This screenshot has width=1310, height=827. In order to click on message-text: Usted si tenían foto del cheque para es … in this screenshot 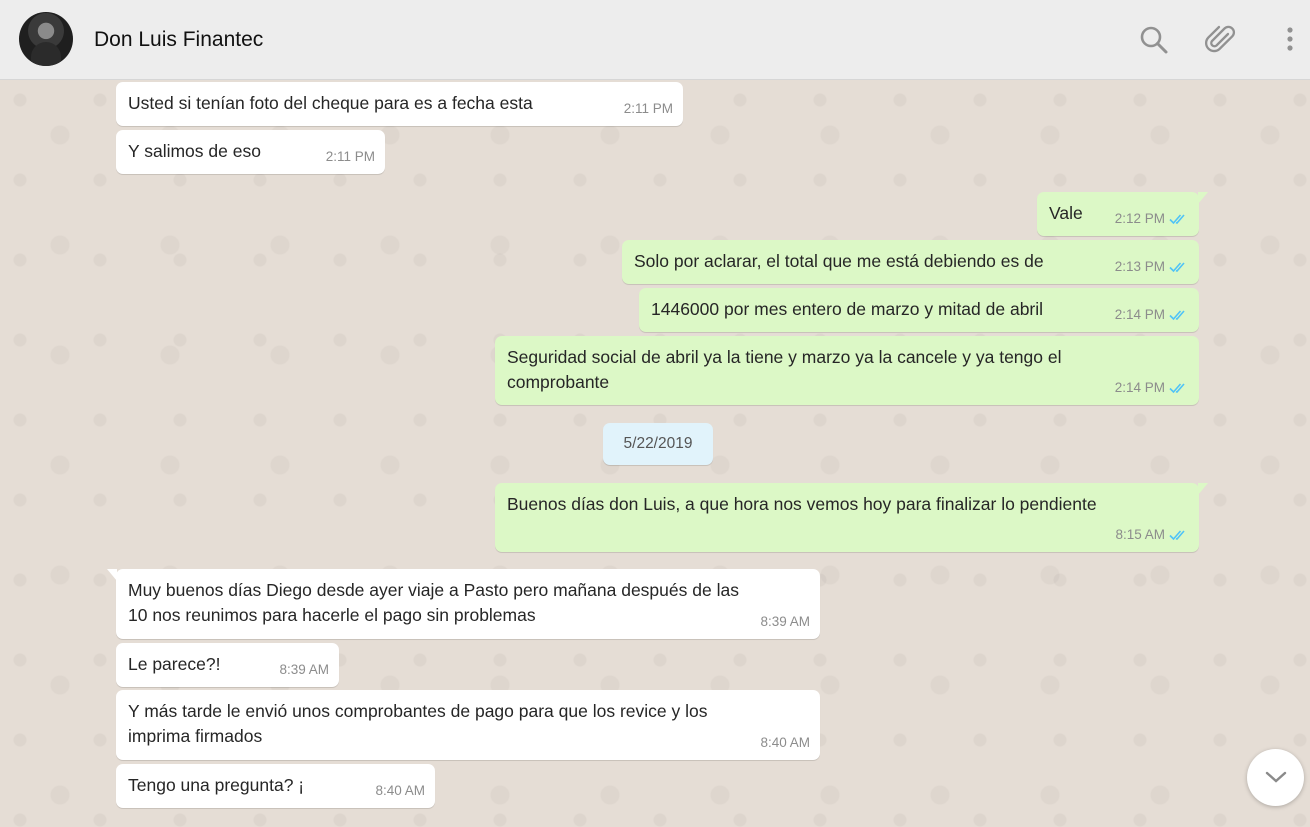, I will do `click(330, 103)`.